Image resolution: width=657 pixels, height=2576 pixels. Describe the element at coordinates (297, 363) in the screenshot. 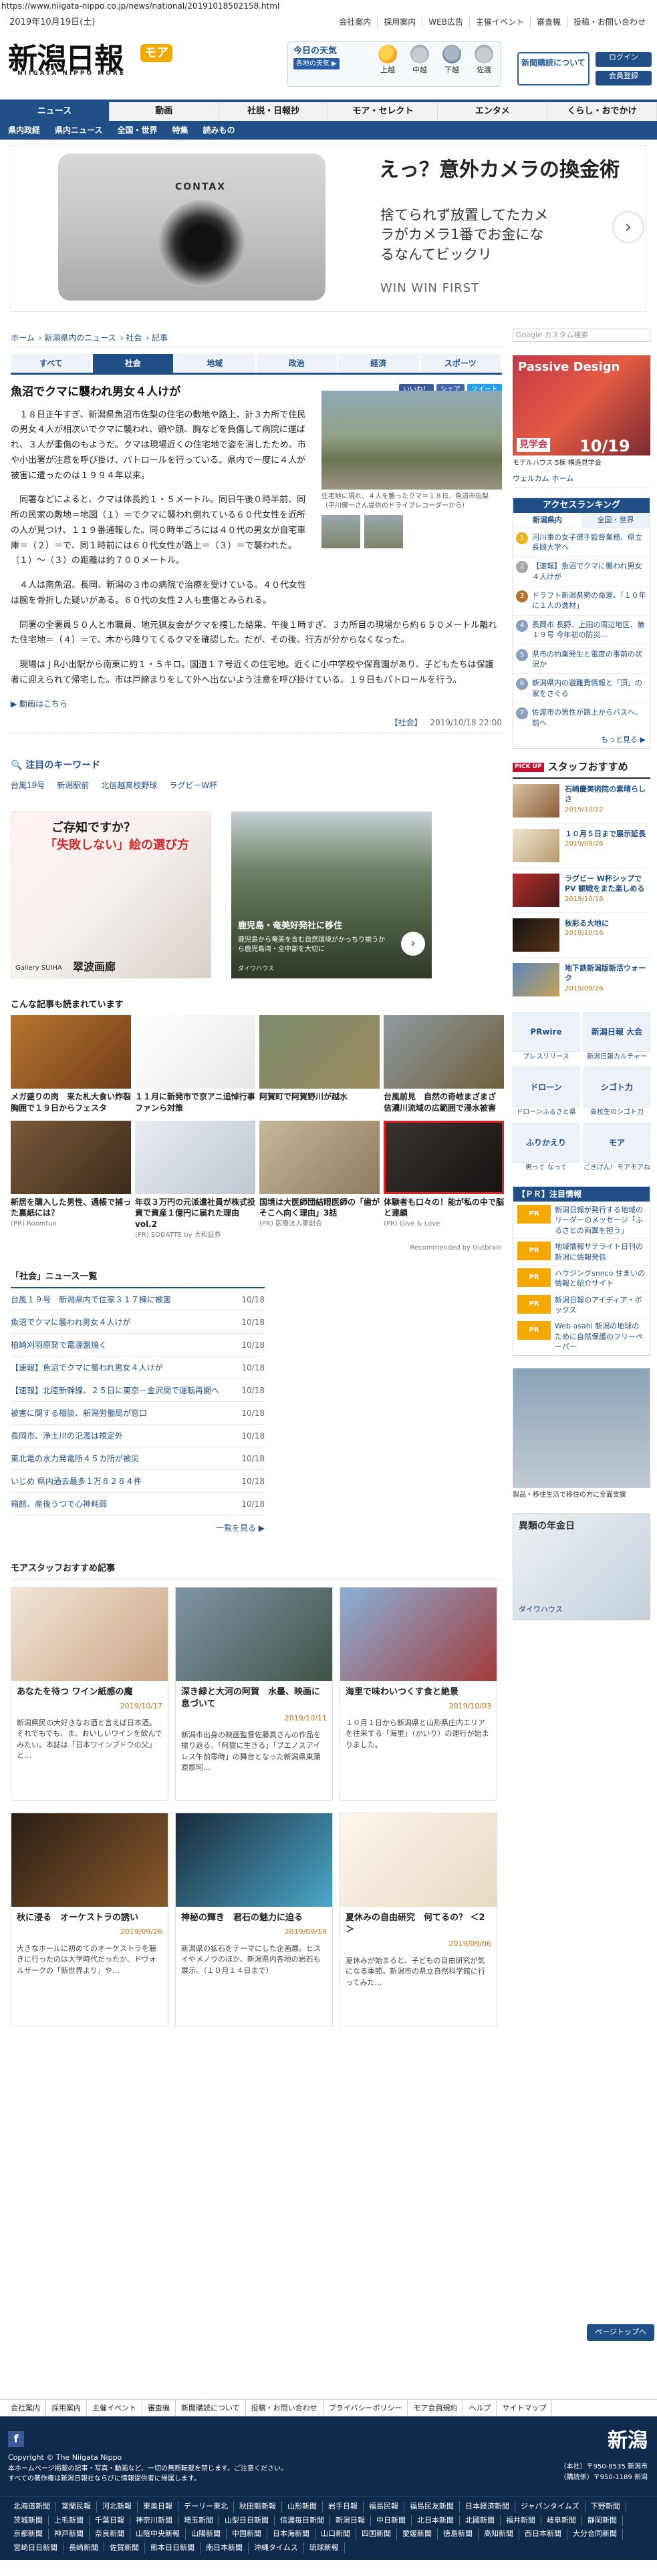

I see `tab-politics: 政治` at that location.